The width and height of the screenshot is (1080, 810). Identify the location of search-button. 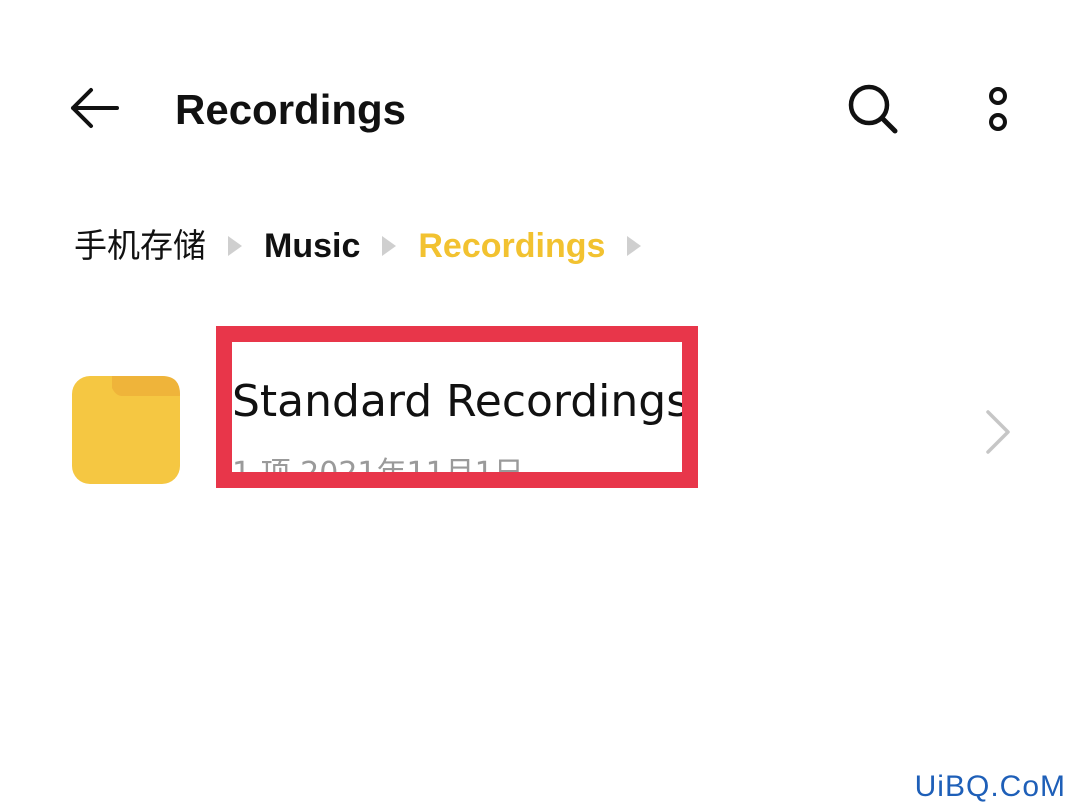
(873, 109).